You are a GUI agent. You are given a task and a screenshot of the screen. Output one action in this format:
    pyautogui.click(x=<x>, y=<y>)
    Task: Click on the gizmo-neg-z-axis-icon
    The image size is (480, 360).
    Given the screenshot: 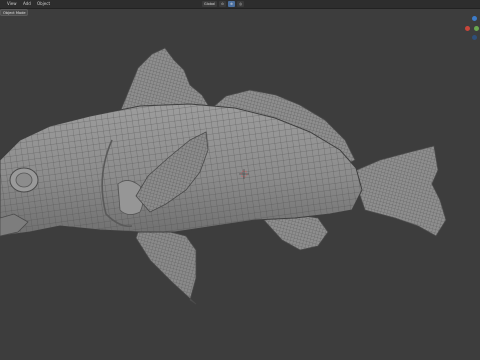 What is the action you would take?
    pyautogui.click(x=474, y=37)
    